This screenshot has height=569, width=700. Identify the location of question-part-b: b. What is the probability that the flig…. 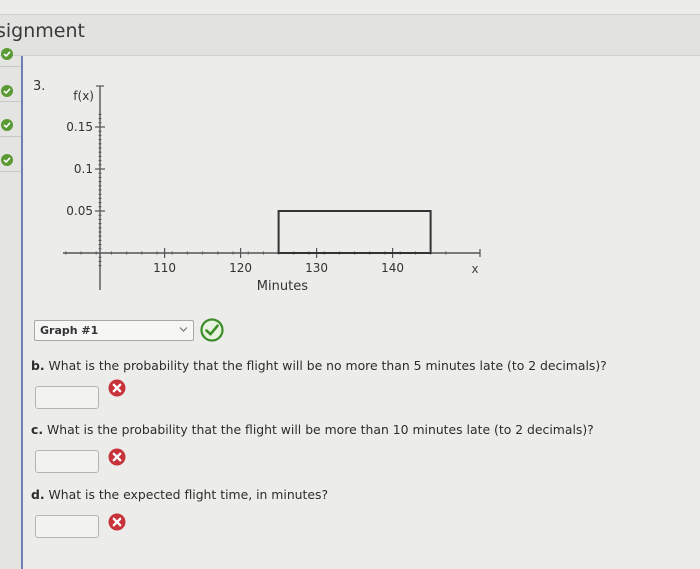
(319, 365).